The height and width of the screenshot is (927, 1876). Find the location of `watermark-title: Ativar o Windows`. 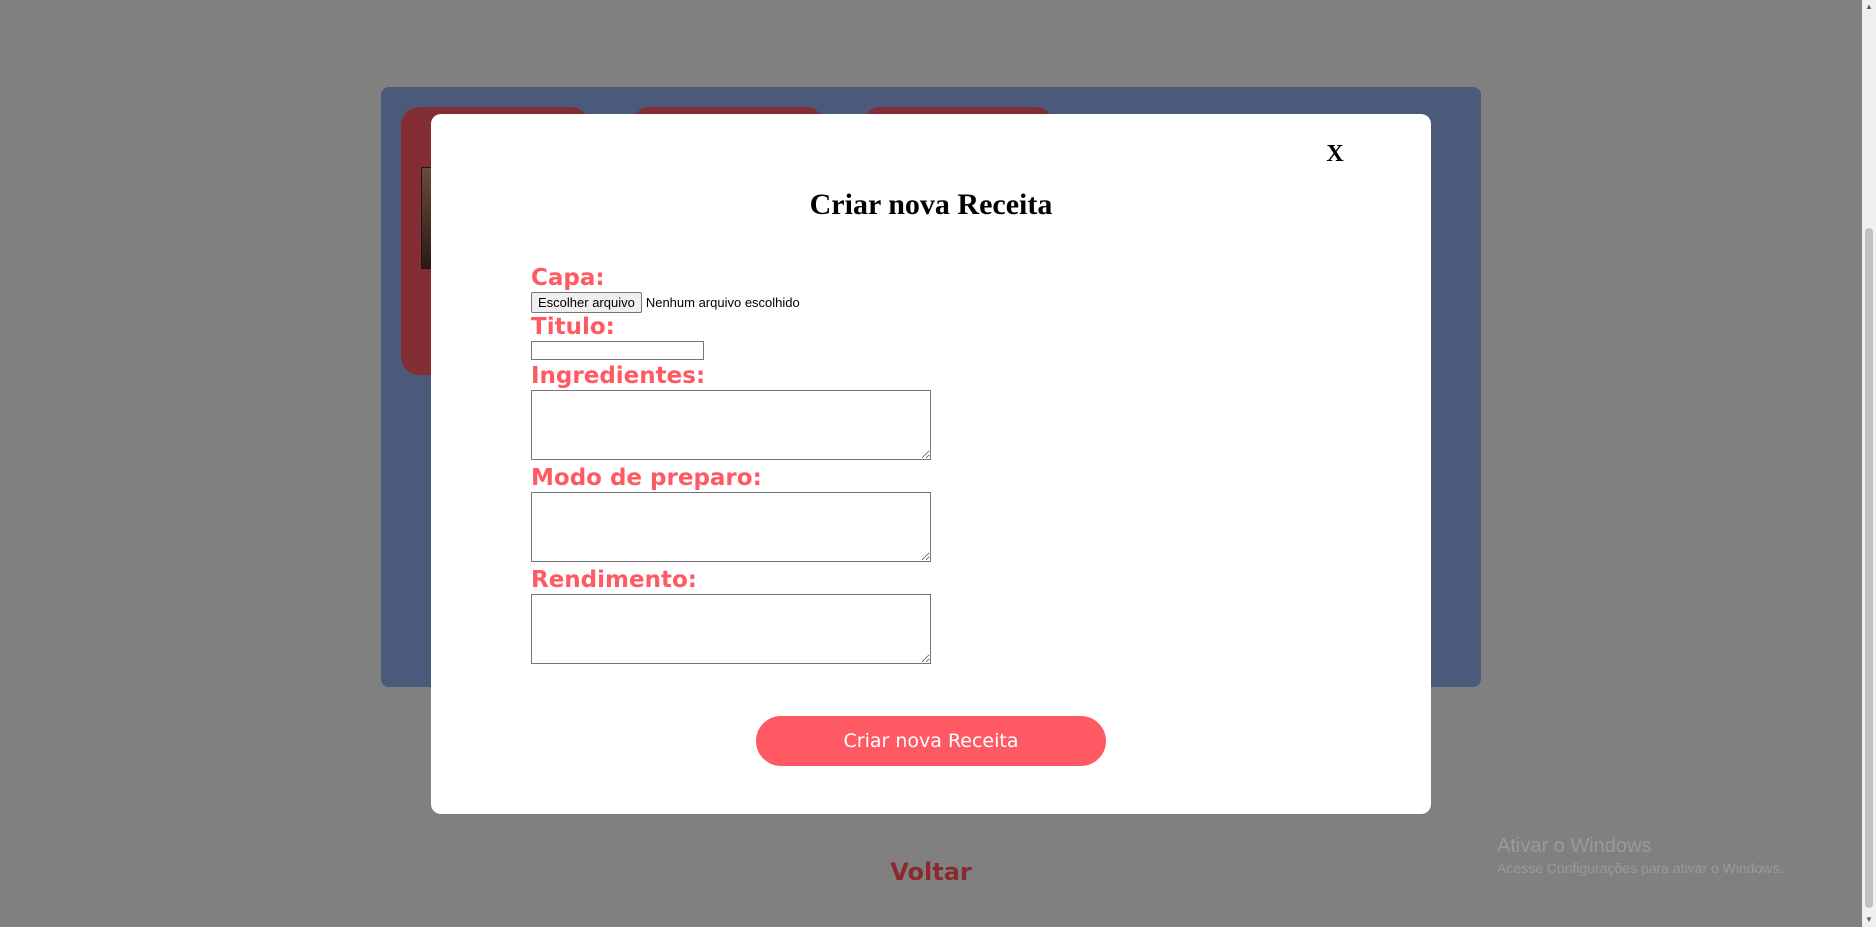

watermark-title: Ativar o Windows is located at coordinates (1574, 846).